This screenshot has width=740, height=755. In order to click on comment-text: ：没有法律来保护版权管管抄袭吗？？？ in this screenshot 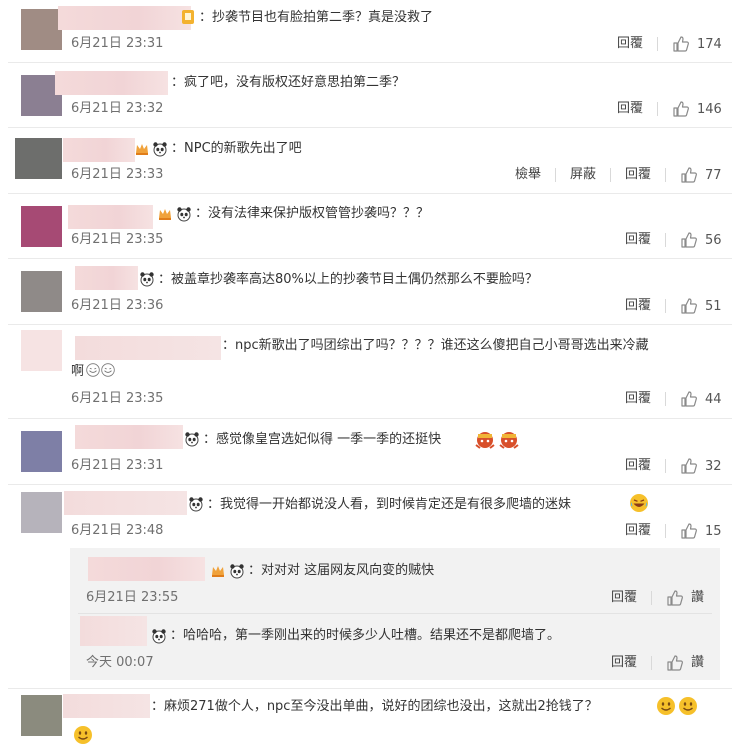, I will do `click(312, 213)`.